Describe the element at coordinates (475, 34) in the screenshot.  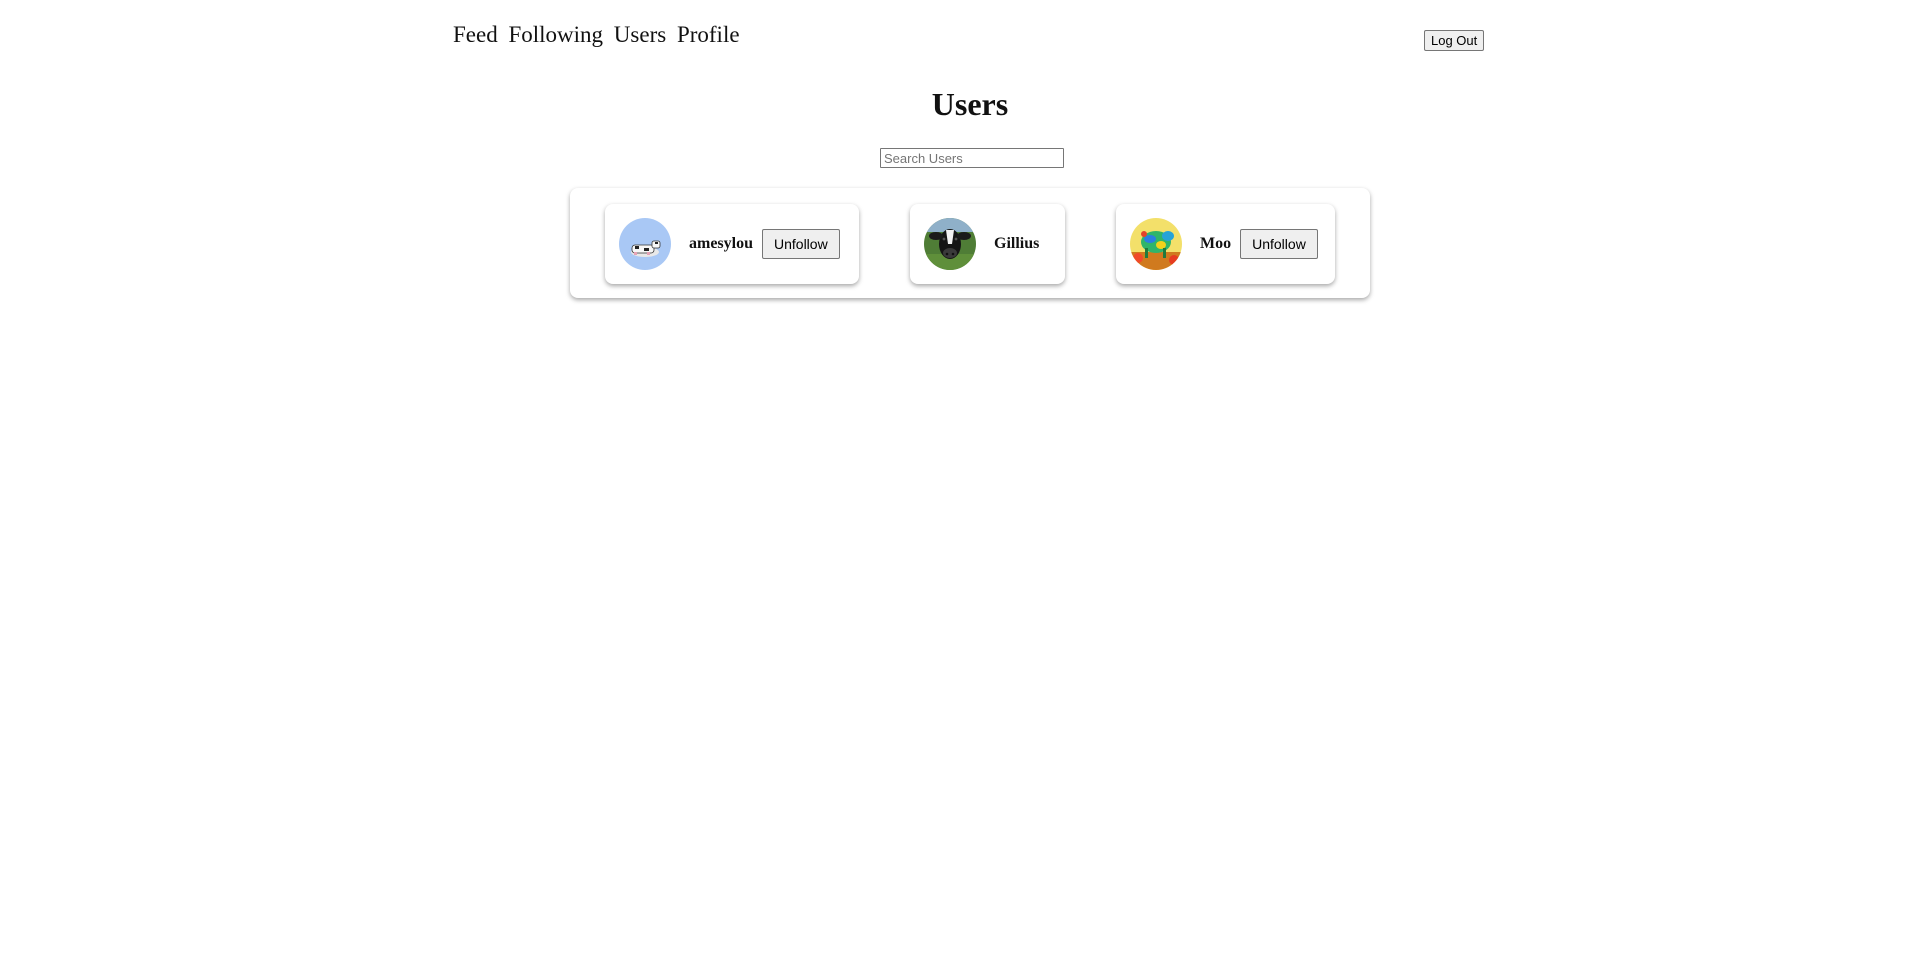
I see `nav-feed-link: Feed` at that location.